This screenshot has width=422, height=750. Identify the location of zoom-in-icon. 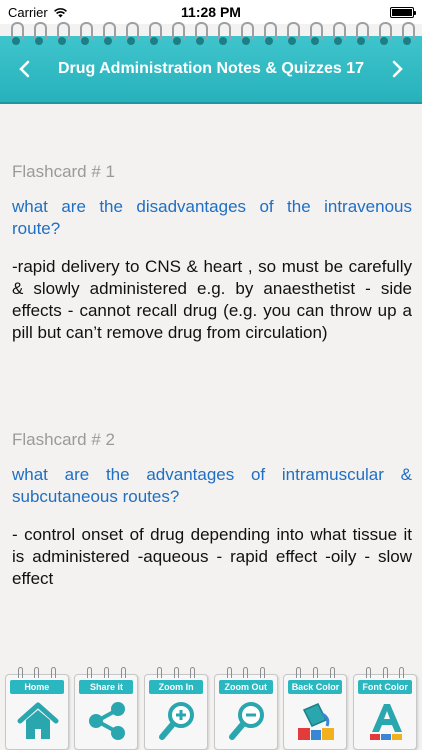
(177, 721).